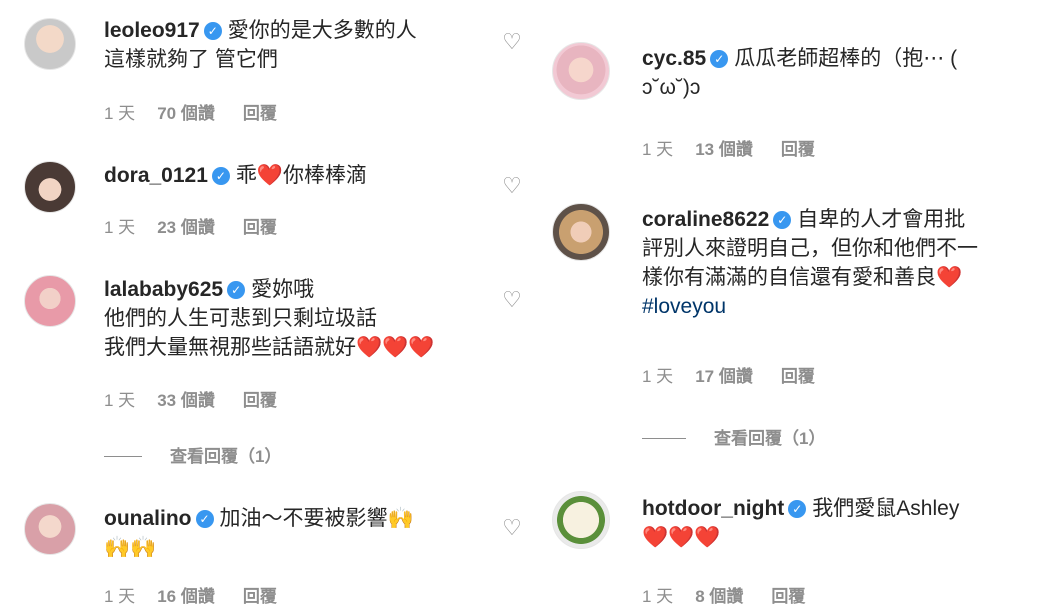  What do you see at coordinates (156, 175) in the screenshot?
I see `username: dora_0121` at bounding box center [156, 175].